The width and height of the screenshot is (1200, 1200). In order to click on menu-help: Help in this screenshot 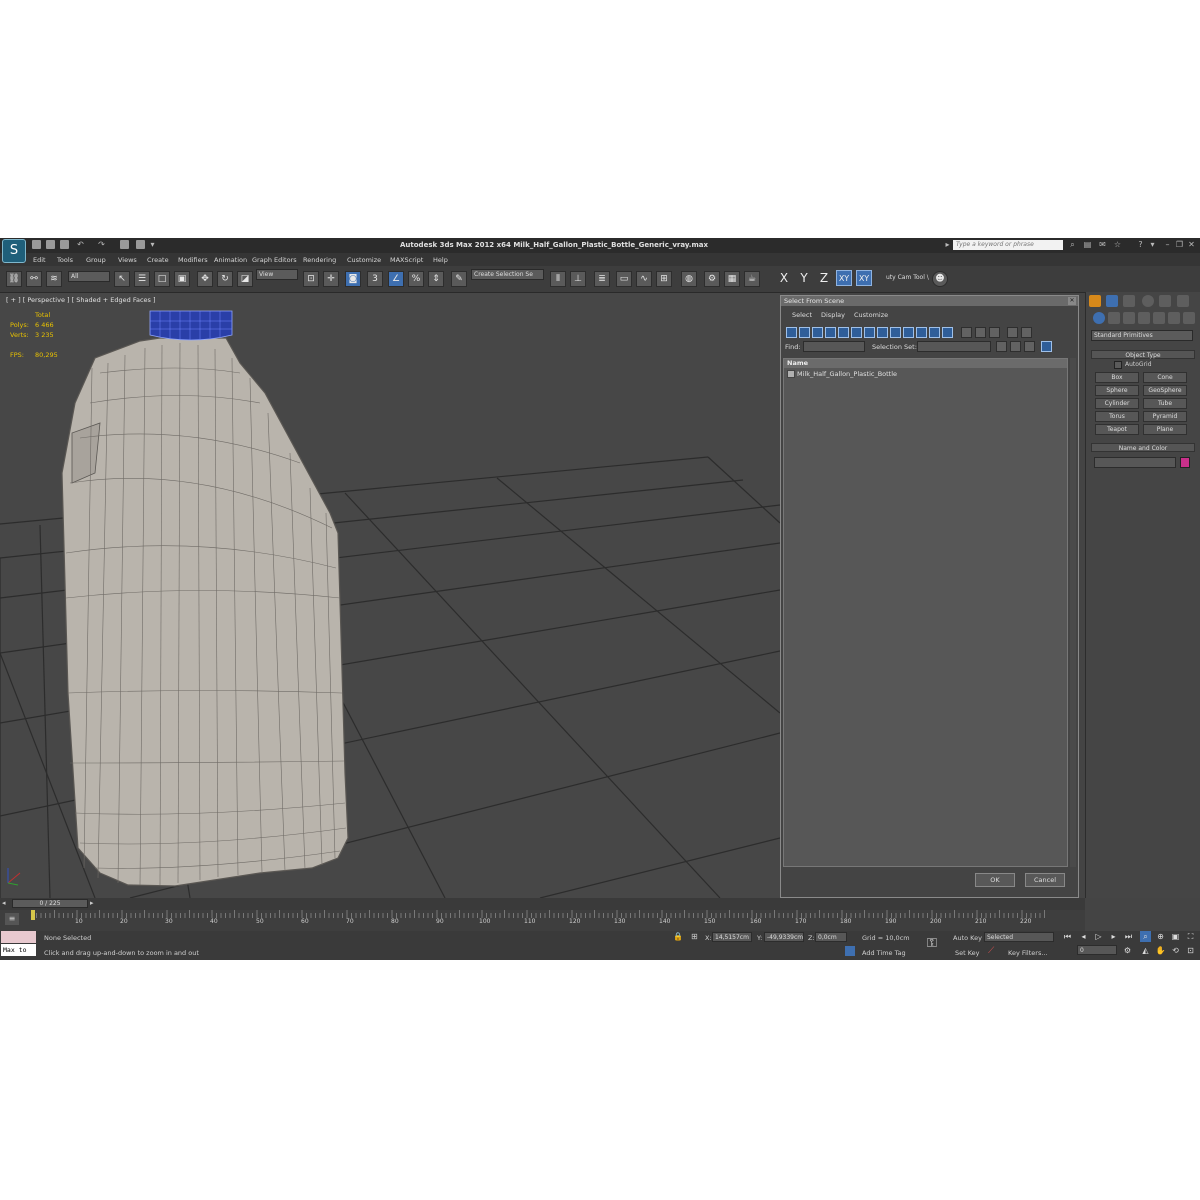, I will do `click(440, 260)`.